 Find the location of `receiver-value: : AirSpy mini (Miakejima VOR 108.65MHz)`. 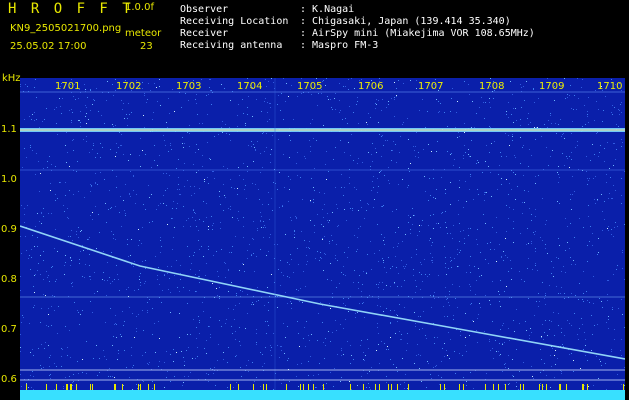

receiver-value: : AirSpy mini (Miakejima VOR 108.65MHz) is located at coordinates (417, 33).